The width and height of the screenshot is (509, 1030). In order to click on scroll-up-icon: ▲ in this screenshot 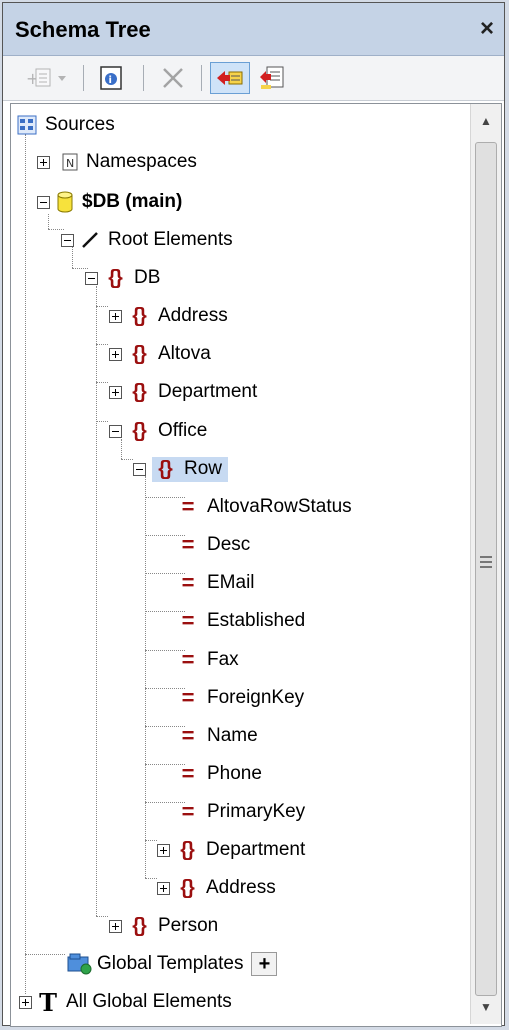, I will do `click(486, 121)`.